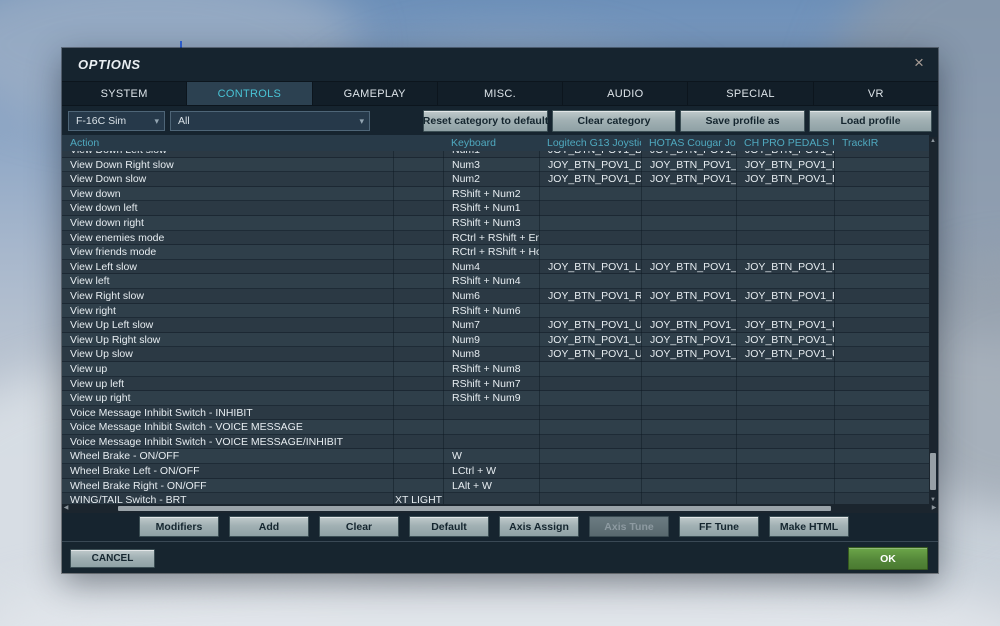  What do you see at coordinates (501, 93) in the screenshot?
I see `tab-misc: MISC.` at bounding box center [501, 93].